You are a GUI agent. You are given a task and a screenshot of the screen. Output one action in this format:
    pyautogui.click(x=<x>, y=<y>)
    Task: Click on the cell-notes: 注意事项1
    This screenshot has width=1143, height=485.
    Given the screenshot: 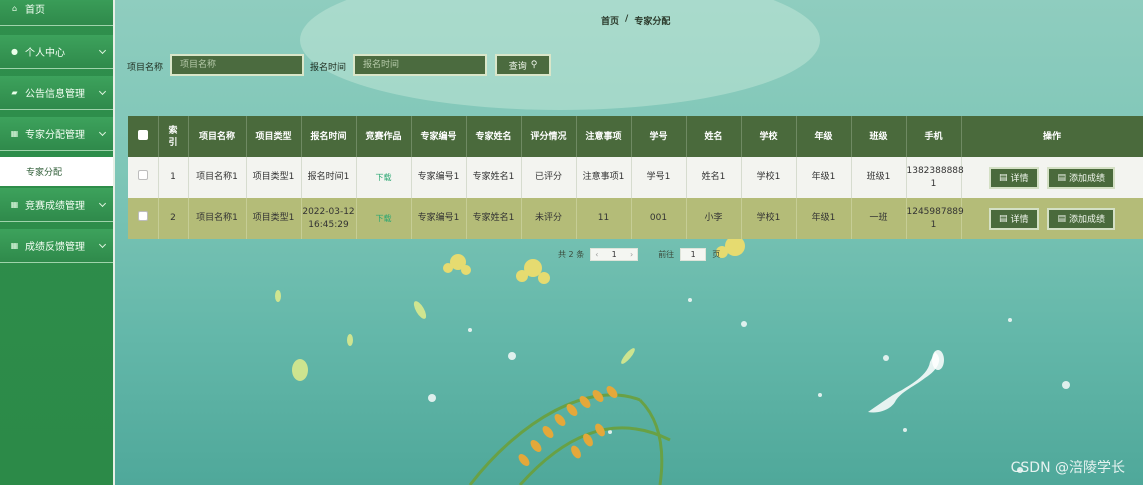 What is the action you would take?
    pyautogui.click(x=604, y=177)
    